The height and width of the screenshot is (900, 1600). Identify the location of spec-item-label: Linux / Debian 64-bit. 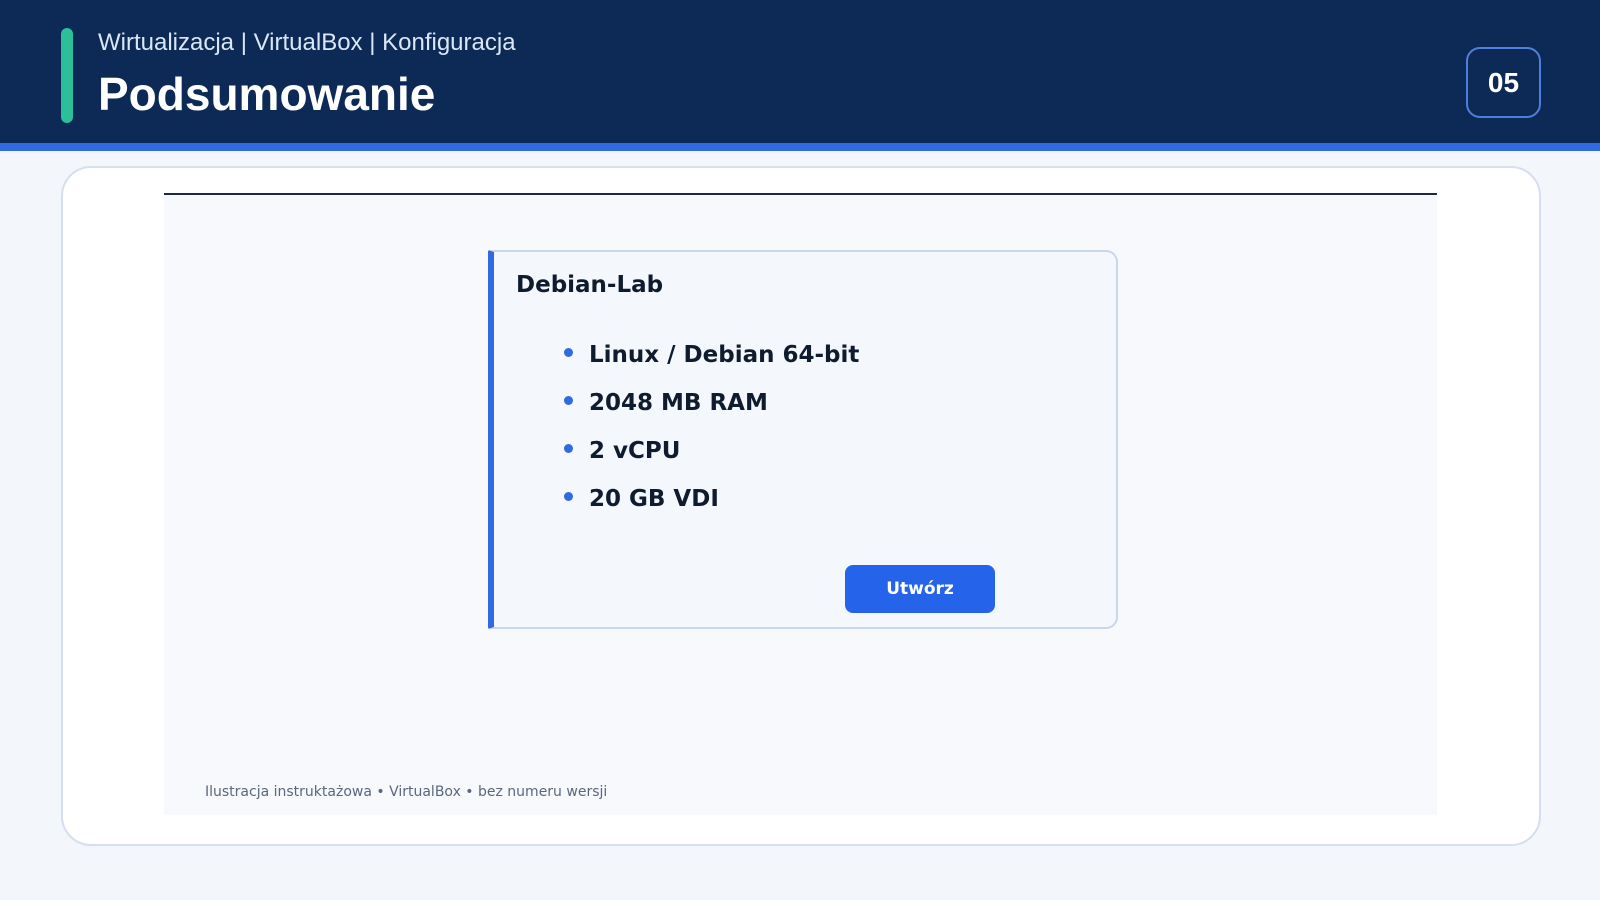
(724, 355).